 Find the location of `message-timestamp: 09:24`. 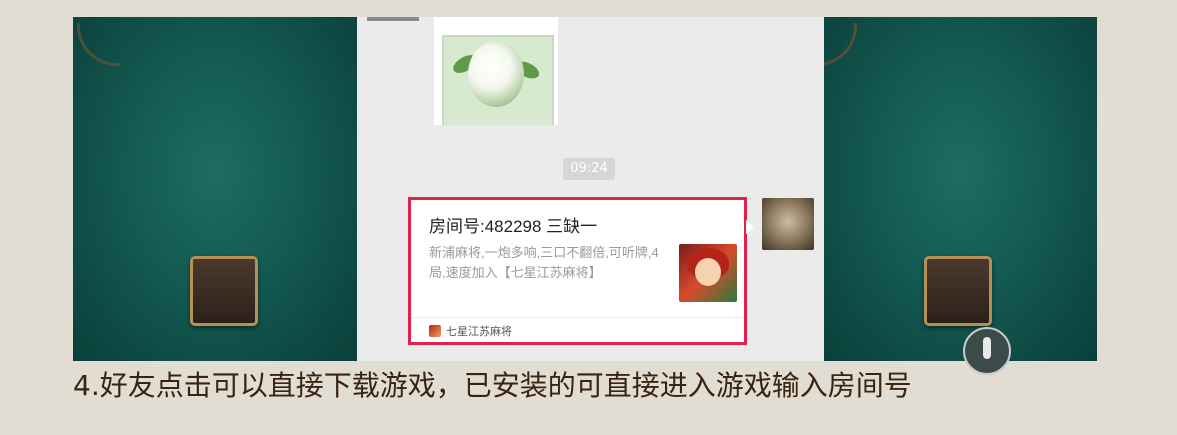

message-timestamp: 09:24 is located at coordinates (589, 169).